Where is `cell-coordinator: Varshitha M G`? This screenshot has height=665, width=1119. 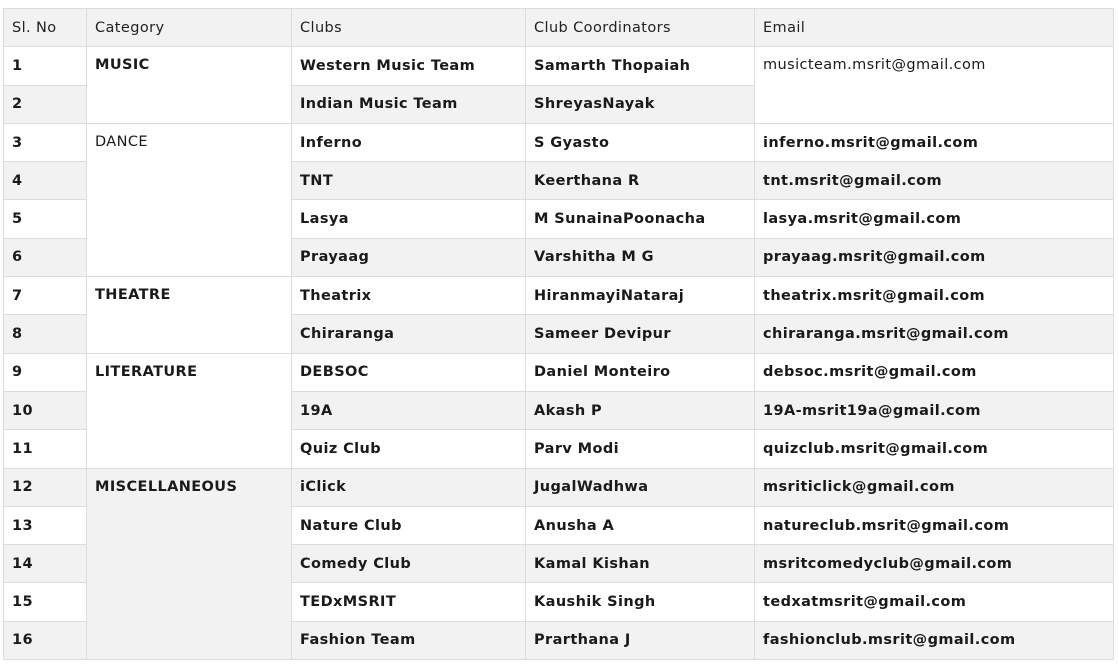
cell-coordinator: Varshitha M G is located at coordinates (640, 257).